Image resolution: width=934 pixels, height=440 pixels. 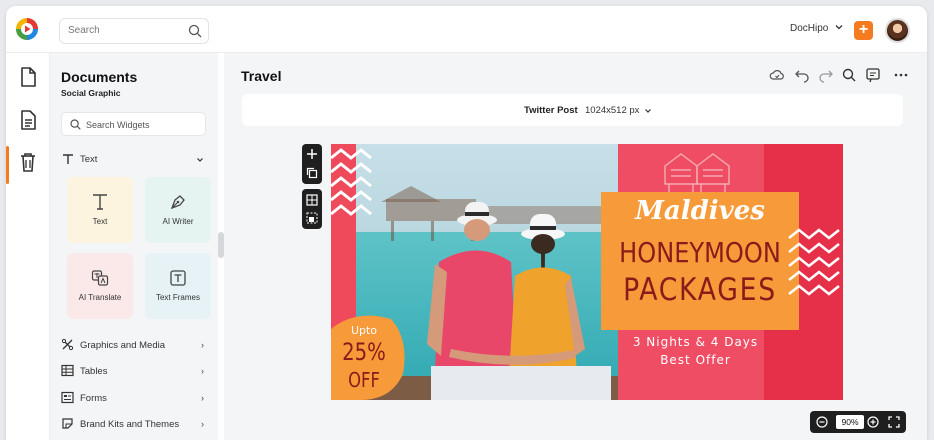 I want to click on panel-title: Documents, so click(x=99, y=77).